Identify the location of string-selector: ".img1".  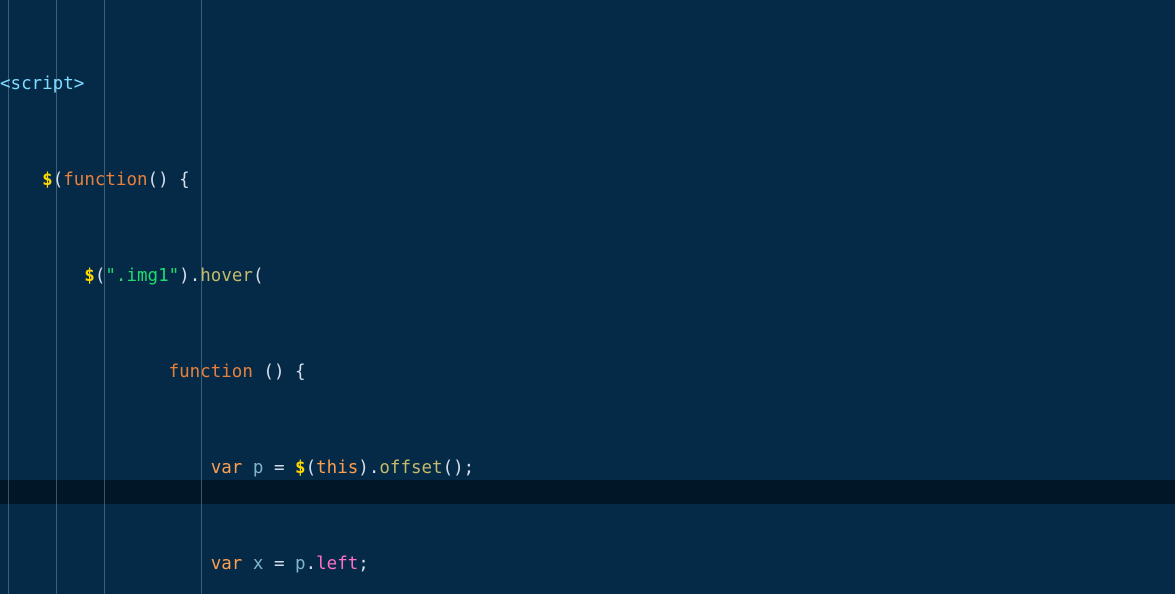
(142, 276).